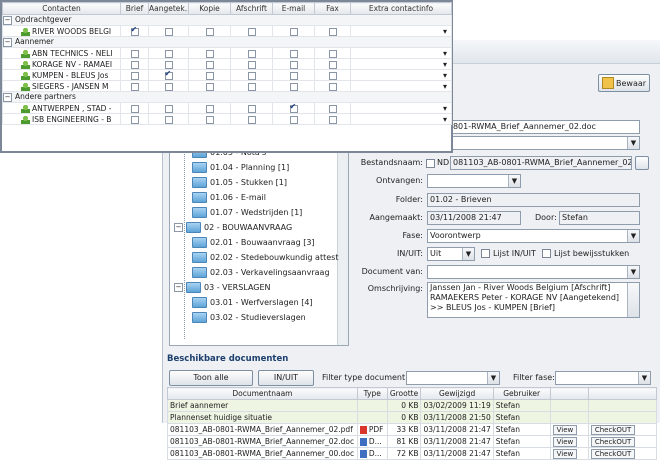 The image size is (660, 460). Describe the element at coordinates (286, 378) in the screenshot. I see `inuit-button: IN/UIT` at that location.